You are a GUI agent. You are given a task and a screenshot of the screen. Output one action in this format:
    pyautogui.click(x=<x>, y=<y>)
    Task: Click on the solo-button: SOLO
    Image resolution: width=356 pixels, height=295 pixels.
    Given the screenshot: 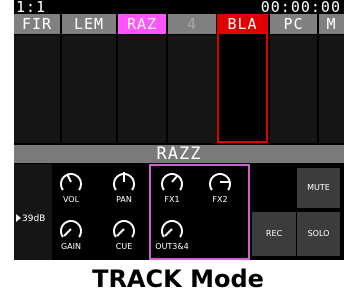 What is the action you would take?
    pyautogui.click(x=318, y=234)
    